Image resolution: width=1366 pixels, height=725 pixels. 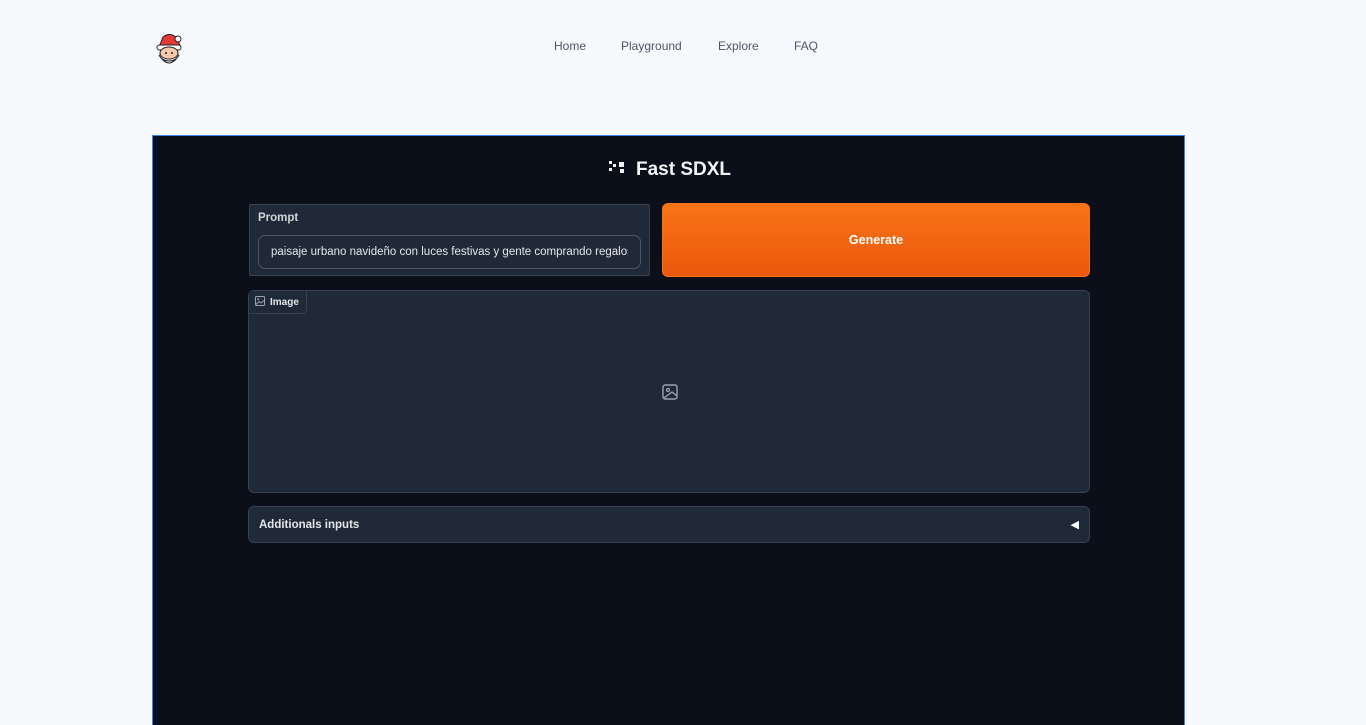 What do you see at coordinates (806, 46) in the screenshot?
I see `nav-faq-link: FAQ` at bounding box center [806, 46].